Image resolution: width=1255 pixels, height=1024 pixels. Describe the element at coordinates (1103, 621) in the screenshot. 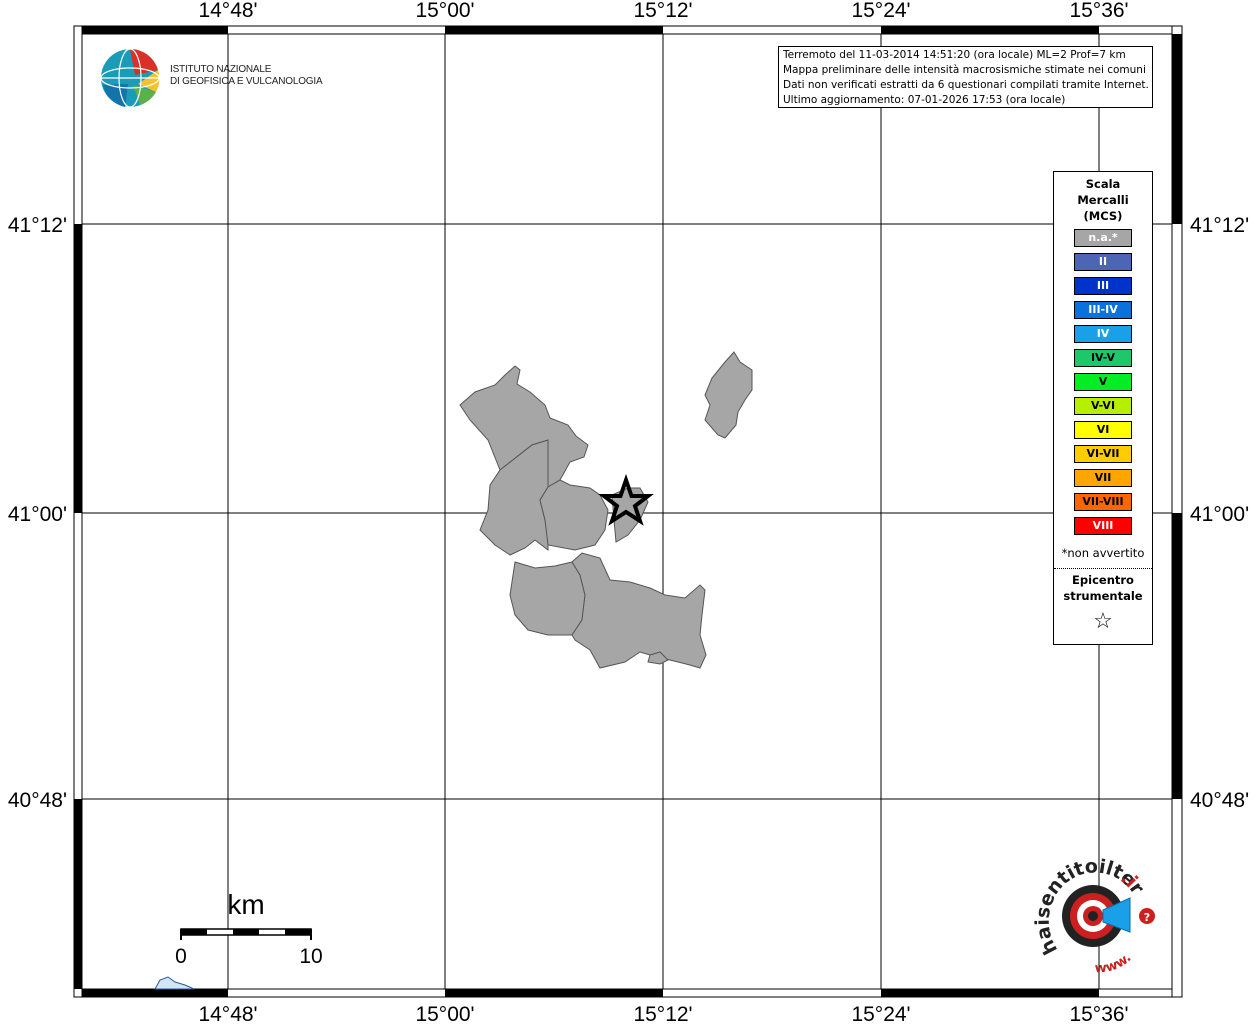

I see `epicenter-star-icon: ☆` at that location.